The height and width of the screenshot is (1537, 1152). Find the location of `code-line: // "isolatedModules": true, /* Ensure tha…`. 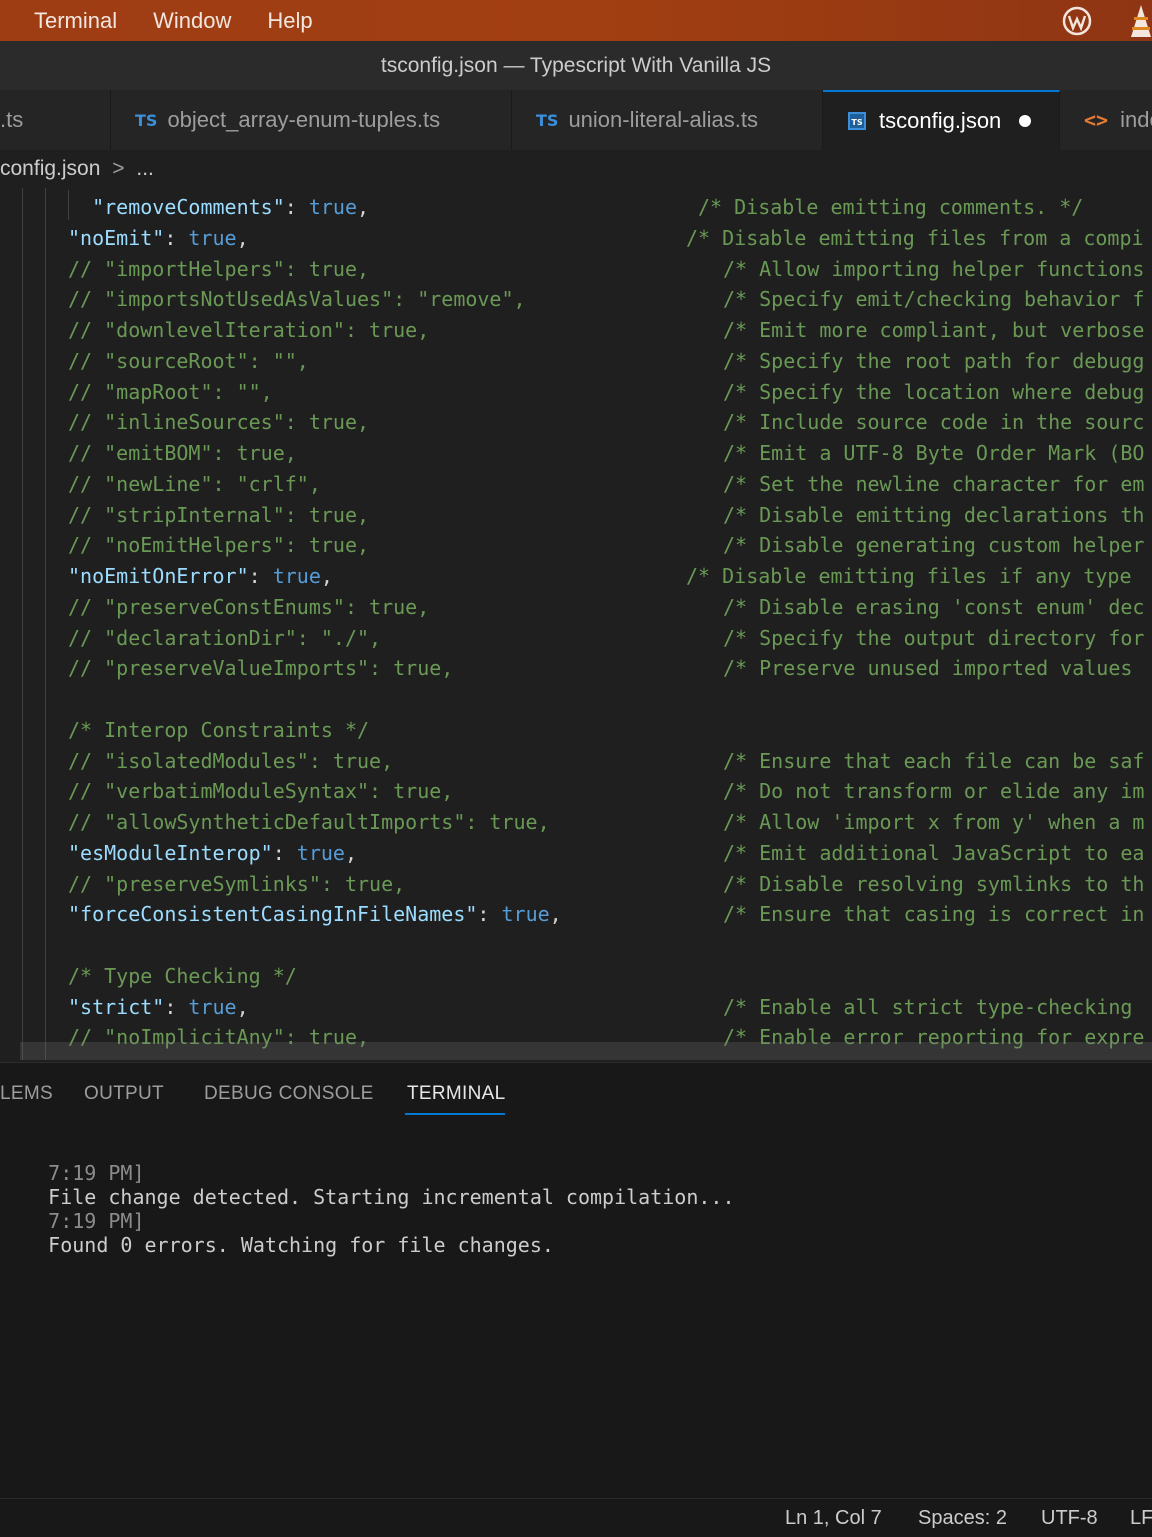

code-line: // "isolatedModules": true, /* Ensure tha… is located at coordinates (576, 761).